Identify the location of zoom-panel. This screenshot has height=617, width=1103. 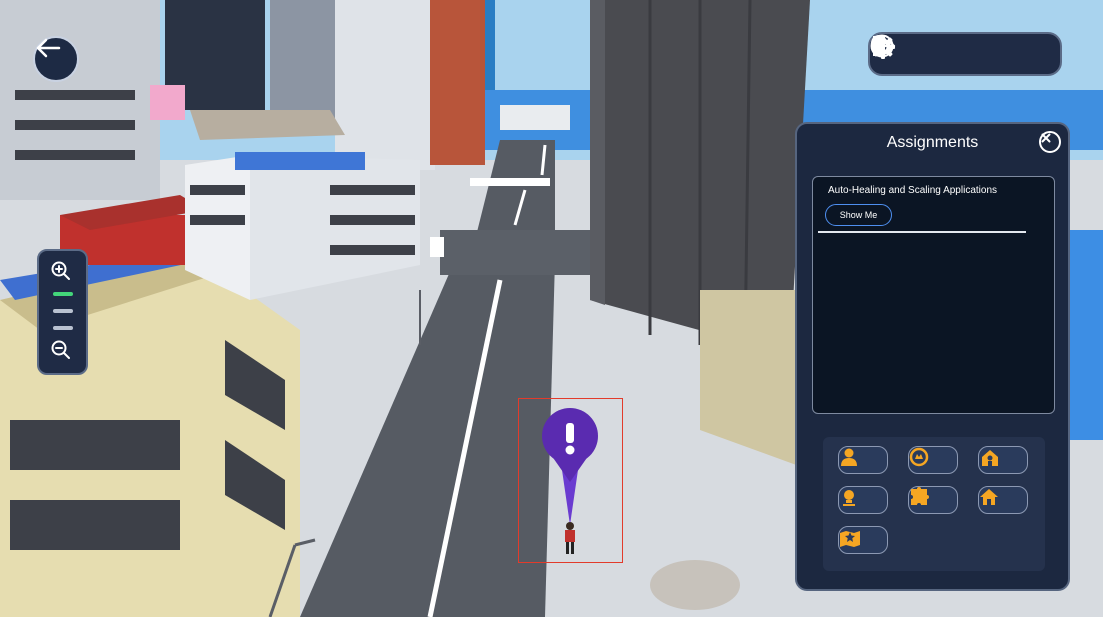
(62, 312).